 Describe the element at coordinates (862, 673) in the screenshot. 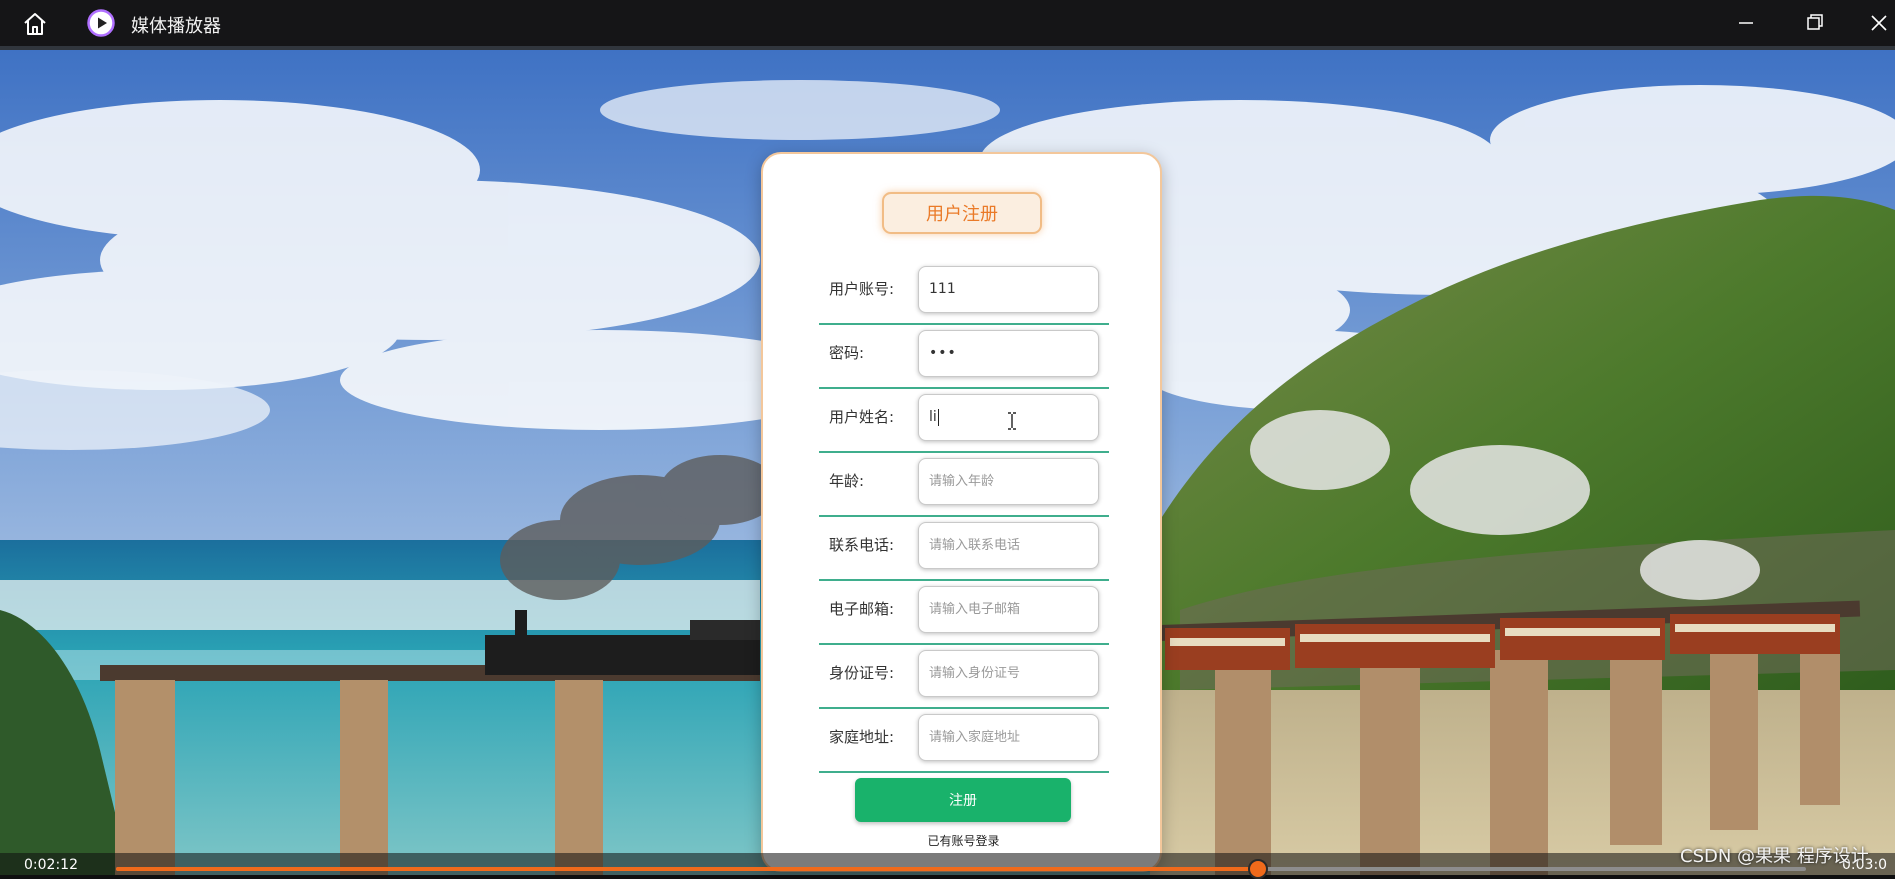

I see `idcard-label: 身份证号:` at that location.